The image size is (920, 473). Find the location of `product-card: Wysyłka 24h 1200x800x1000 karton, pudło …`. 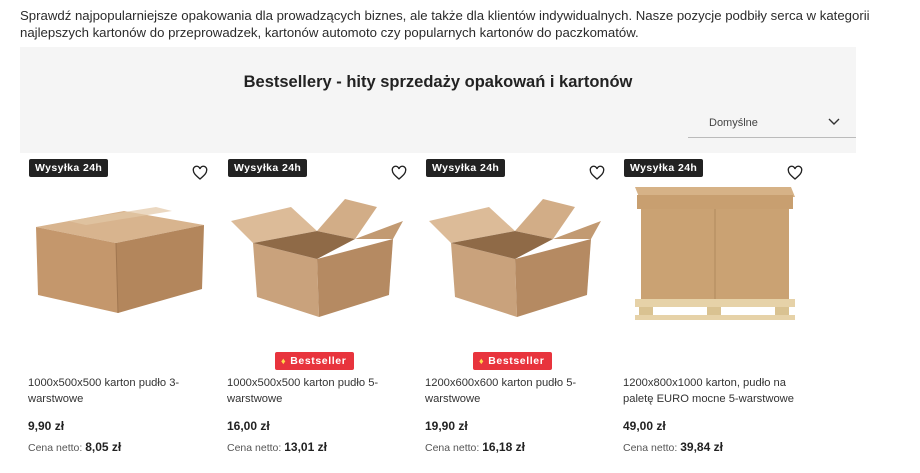

product-card: Wysyłka 24h 1200x800x1000 karton, pudło … is located at coordinates (714, 313).